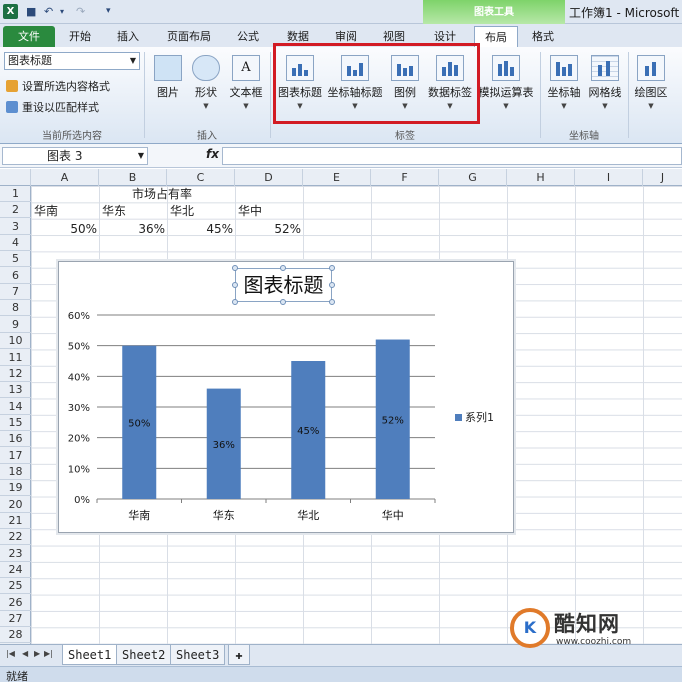 This screenshot has width=682, height=684. Describe the element at coordinates (15, 358) in the screenshot. I see `row-header: 11` at that location.